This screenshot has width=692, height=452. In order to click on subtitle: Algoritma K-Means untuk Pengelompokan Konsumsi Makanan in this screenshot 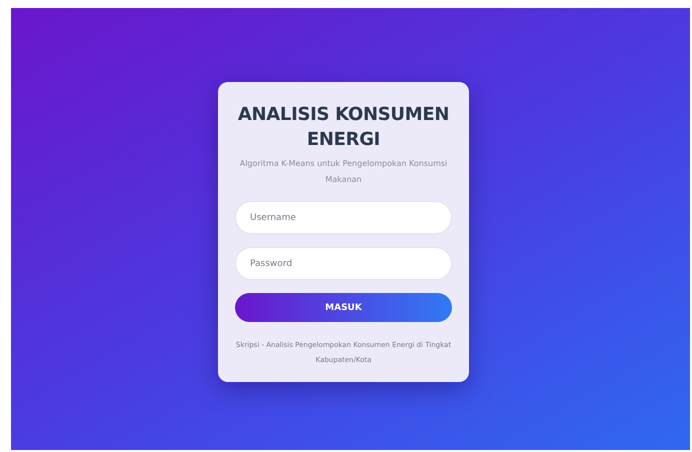, I will do `click(343, 172)`.